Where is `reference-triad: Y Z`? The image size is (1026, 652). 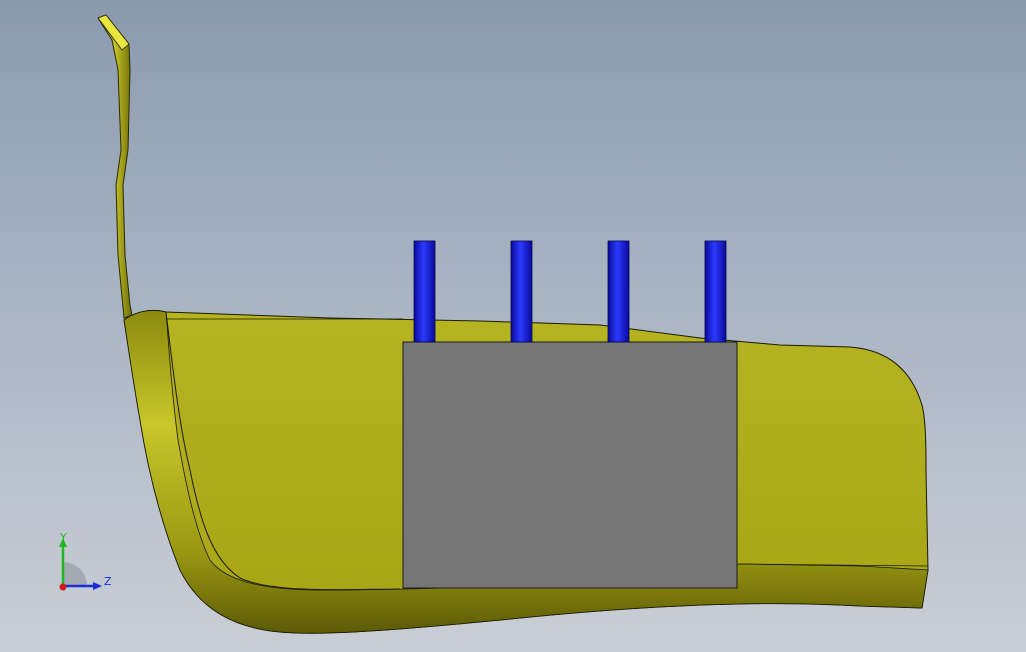 reference-triad: Y Z is located at coordinates (85, 565).